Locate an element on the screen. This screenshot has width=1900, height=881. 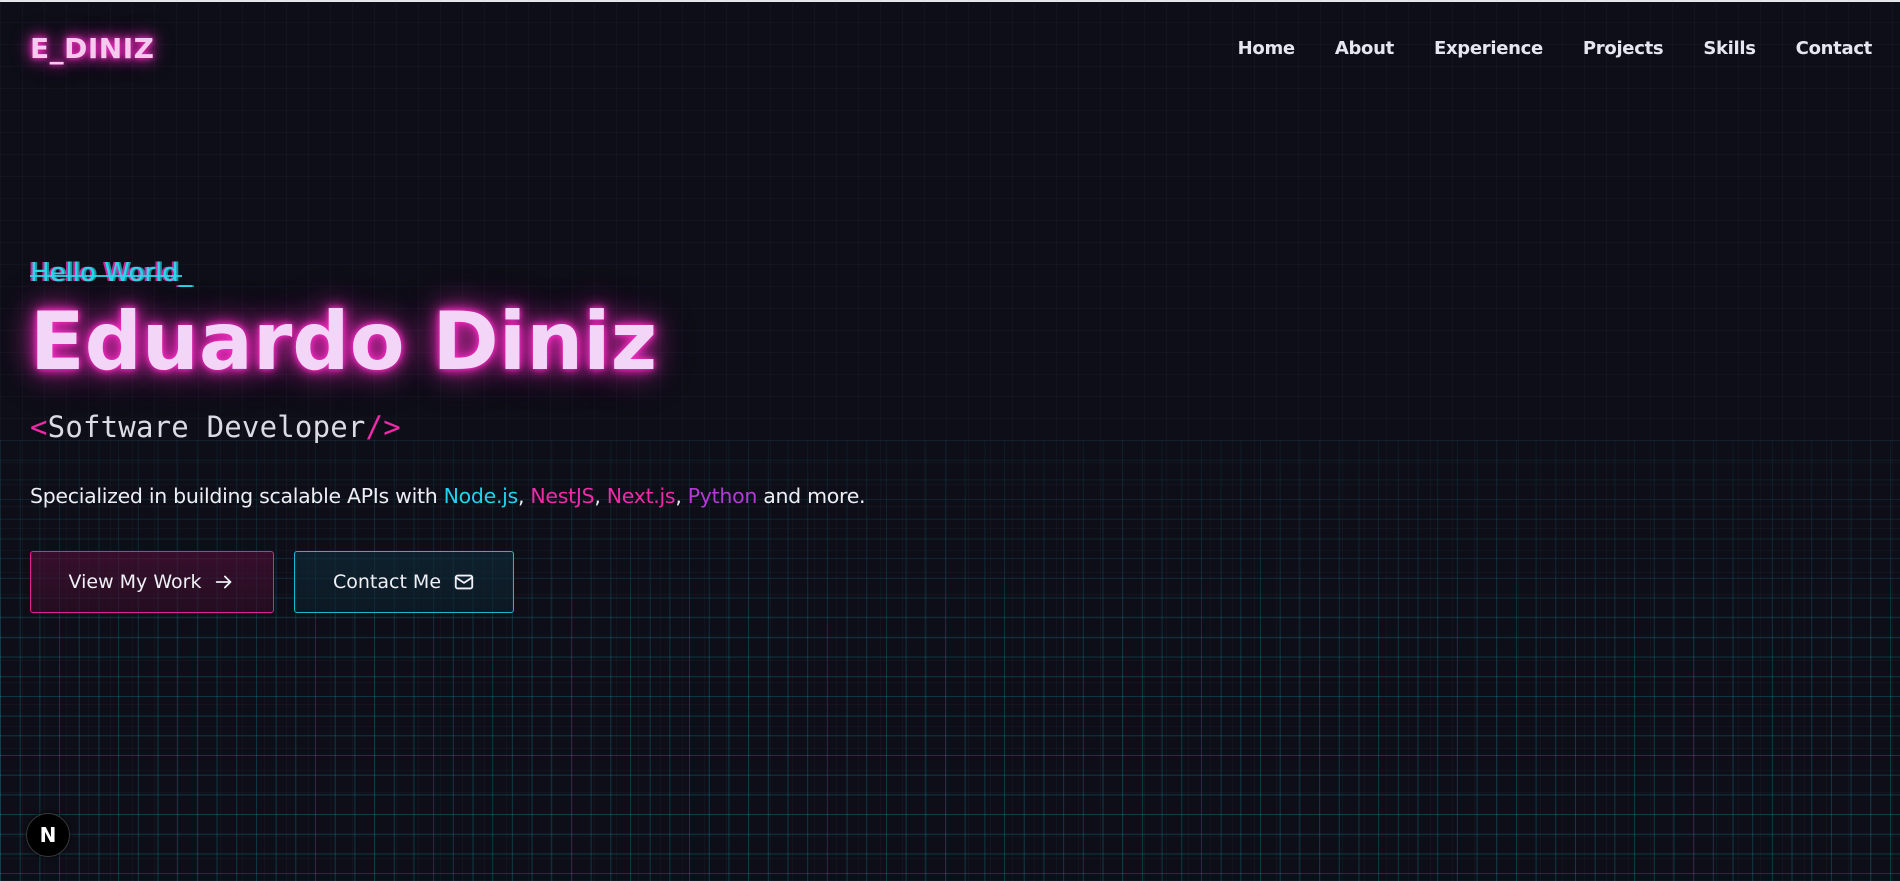
contact-me-label: Contact Me is located at coordinates (387, 582).